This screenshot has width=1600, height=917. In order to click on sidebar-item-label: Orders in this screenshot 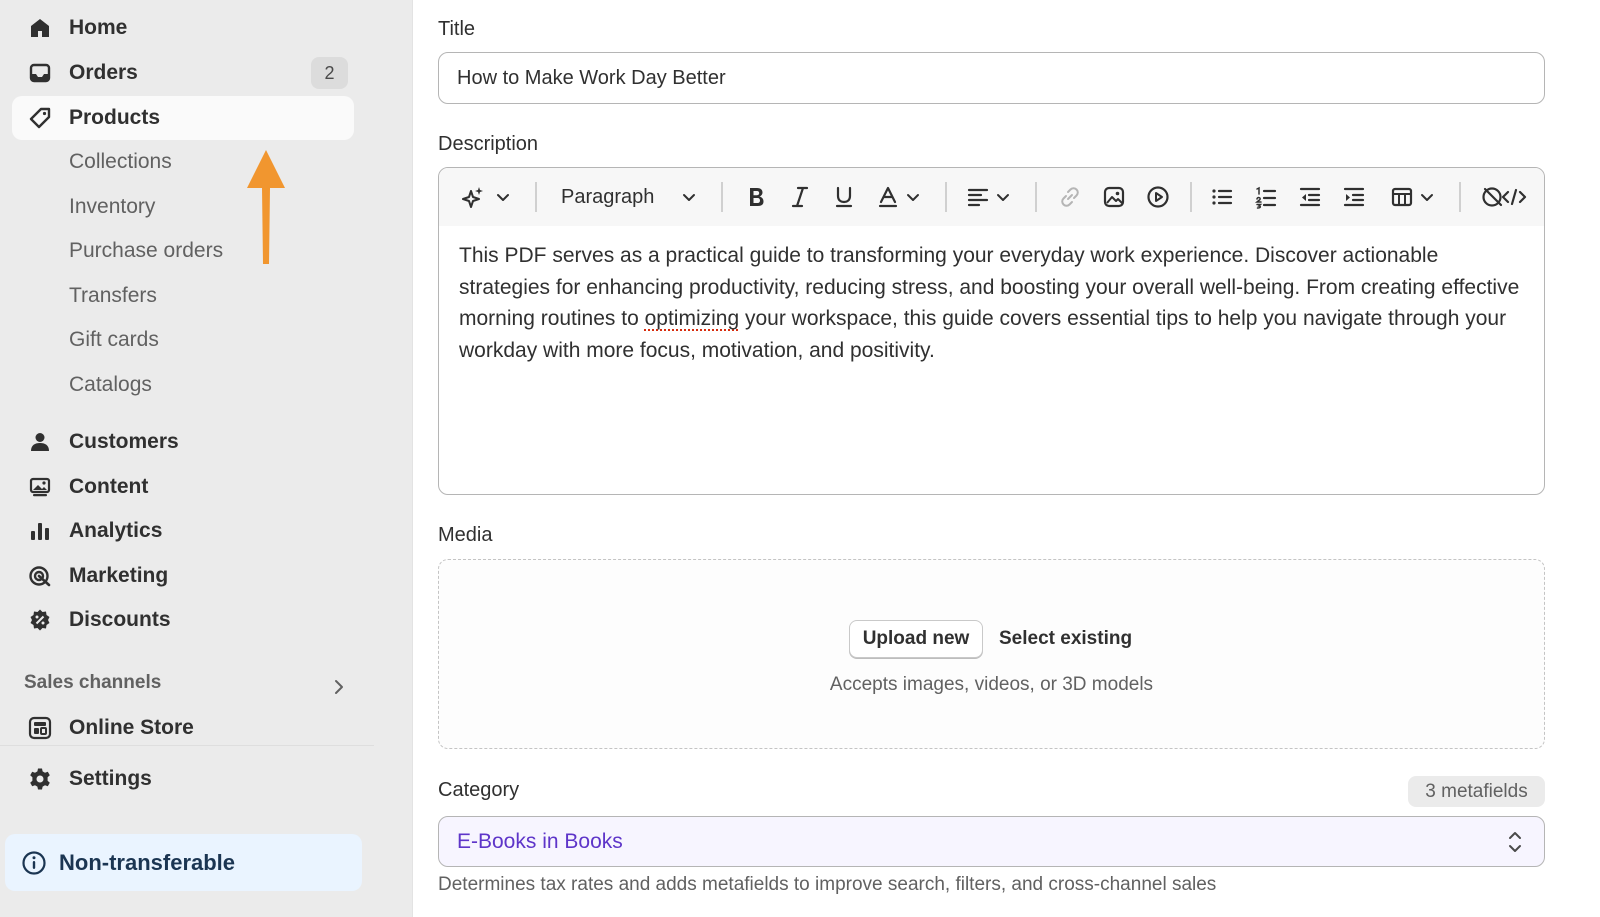, I will do `click(103, 72)`.